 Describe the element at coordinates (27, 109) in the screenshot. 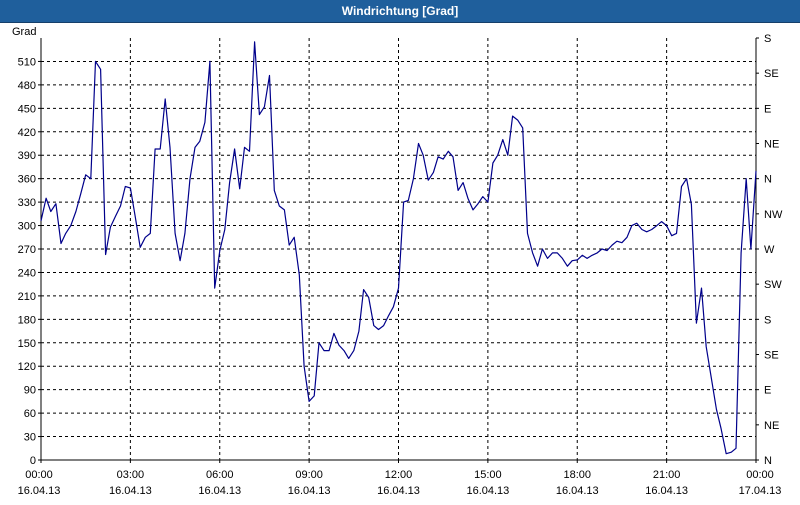

I see `y-tick-label: 450` at that location.